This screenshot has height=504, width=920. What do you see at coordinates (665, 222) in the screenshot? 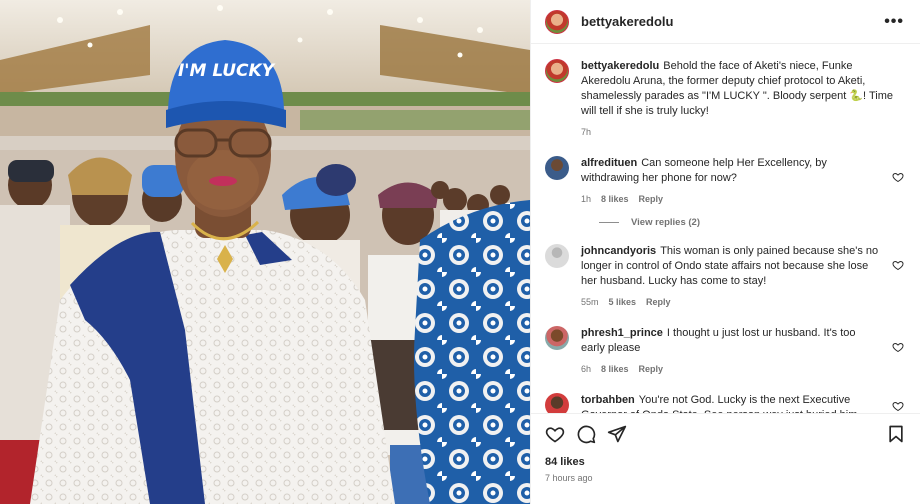
I see `view-replies-label: View replies (2)` at bounding box center [665, 222].